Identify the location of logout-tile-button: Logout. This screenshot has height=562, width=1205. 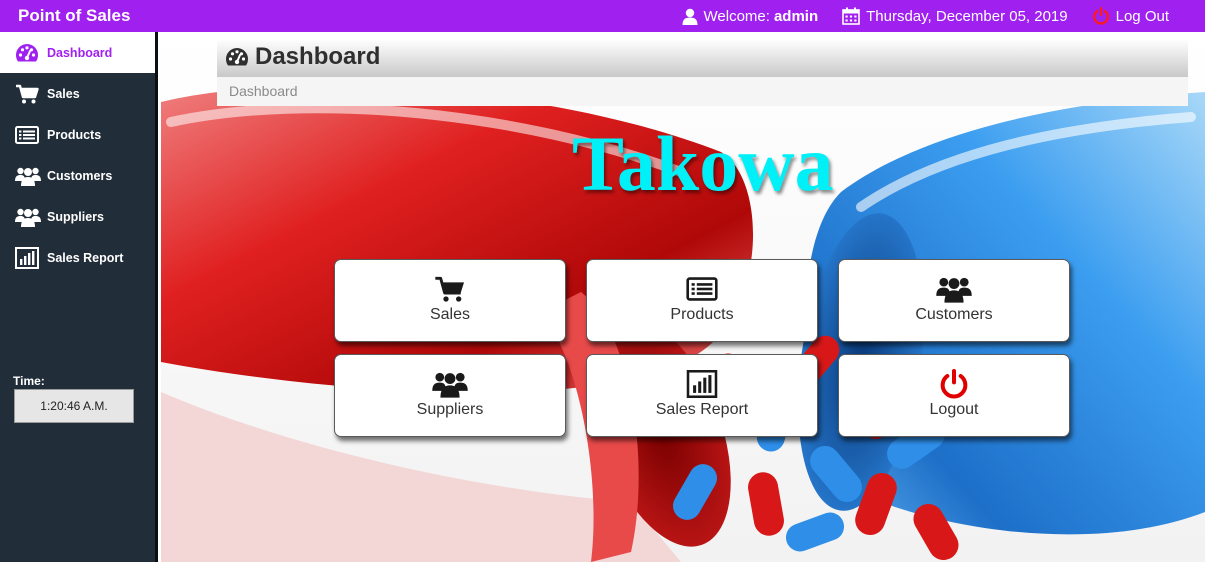
(954, 395).